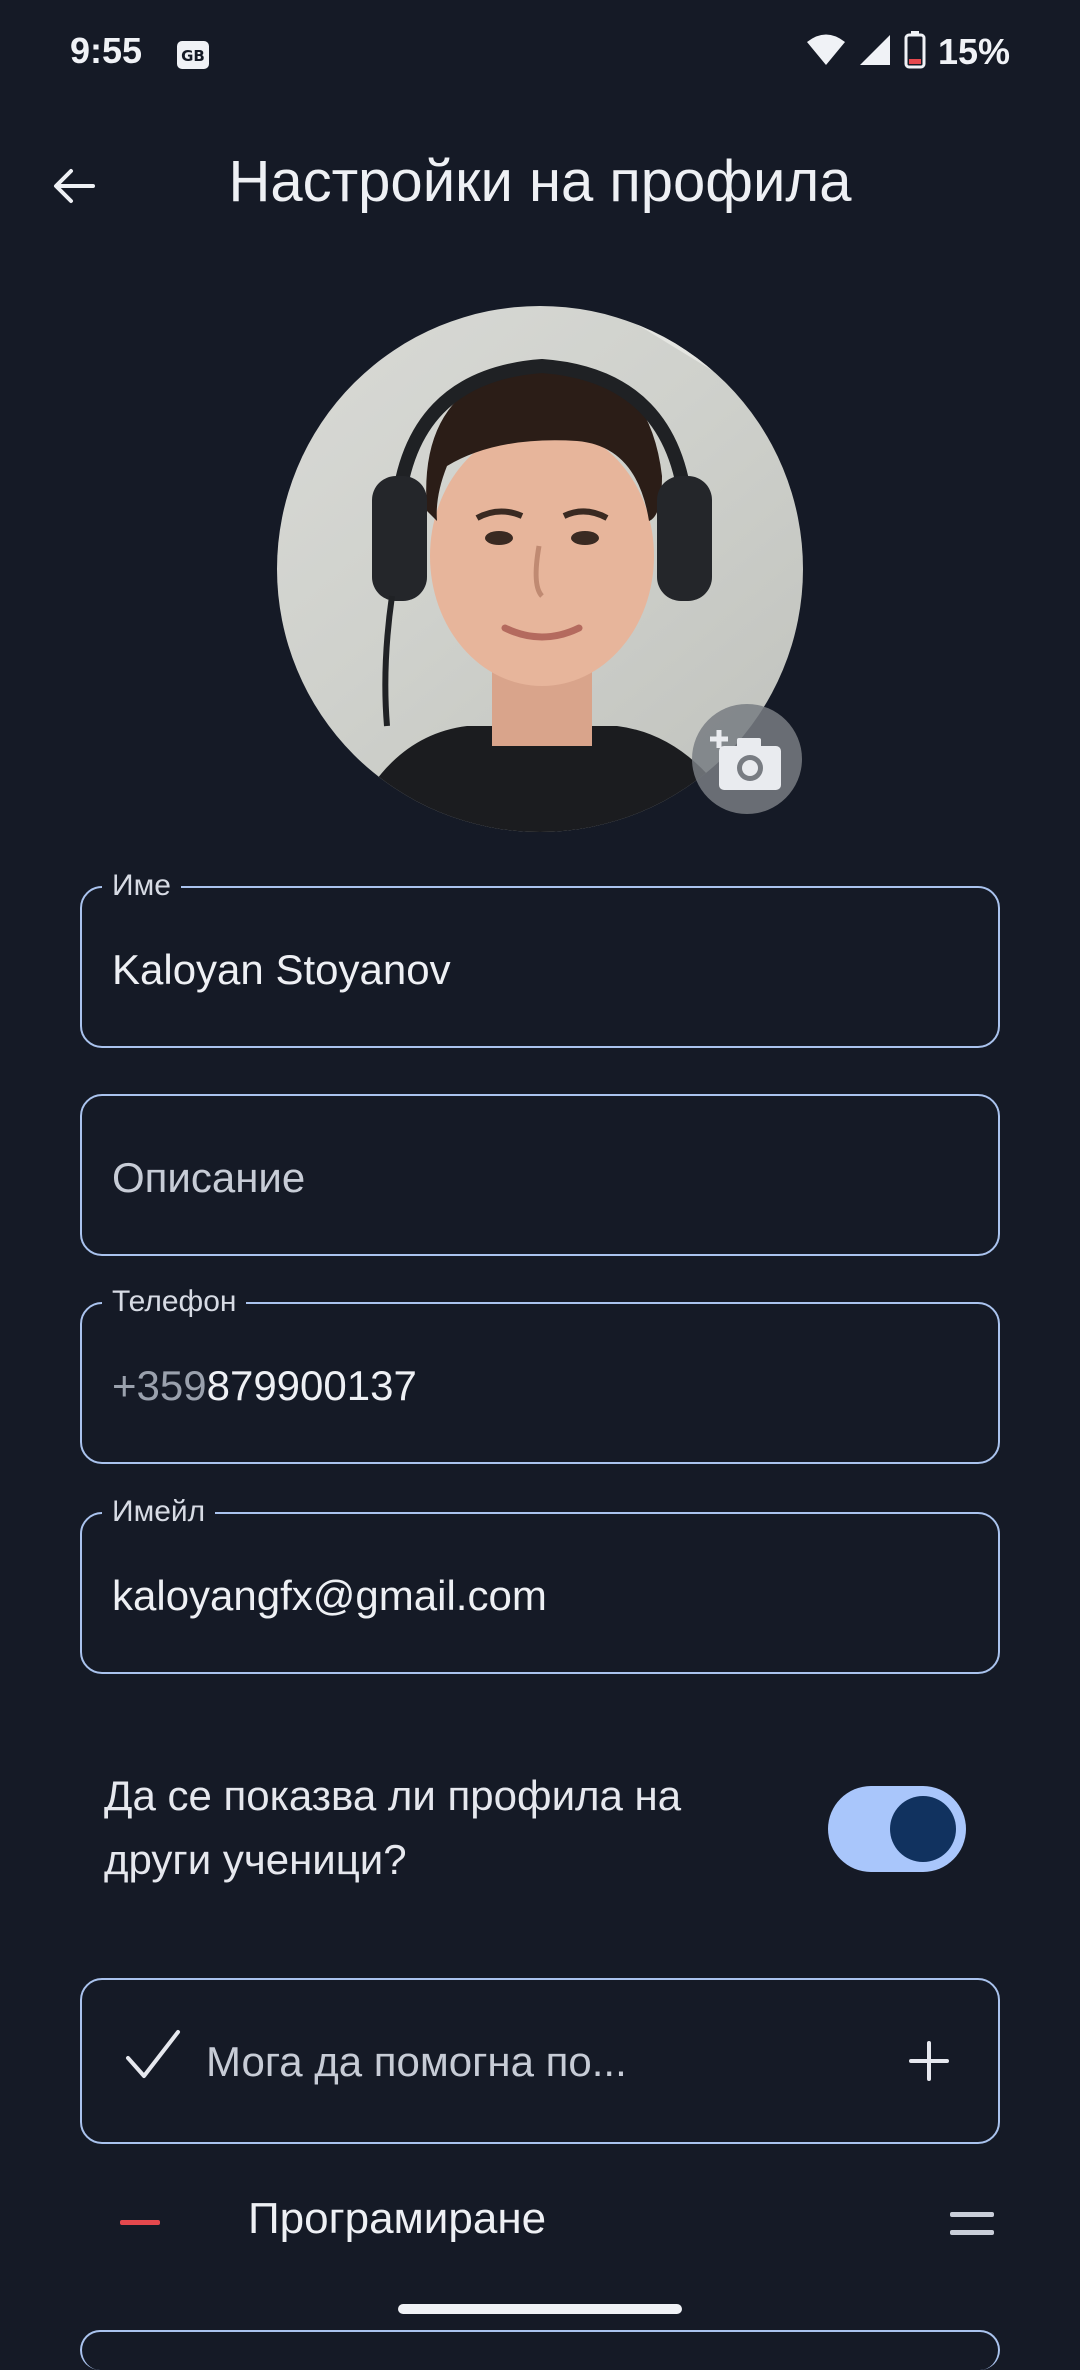  Describe the element at coordinates (141, 886) in the screenshot. I see `name-label: Име` at that location.